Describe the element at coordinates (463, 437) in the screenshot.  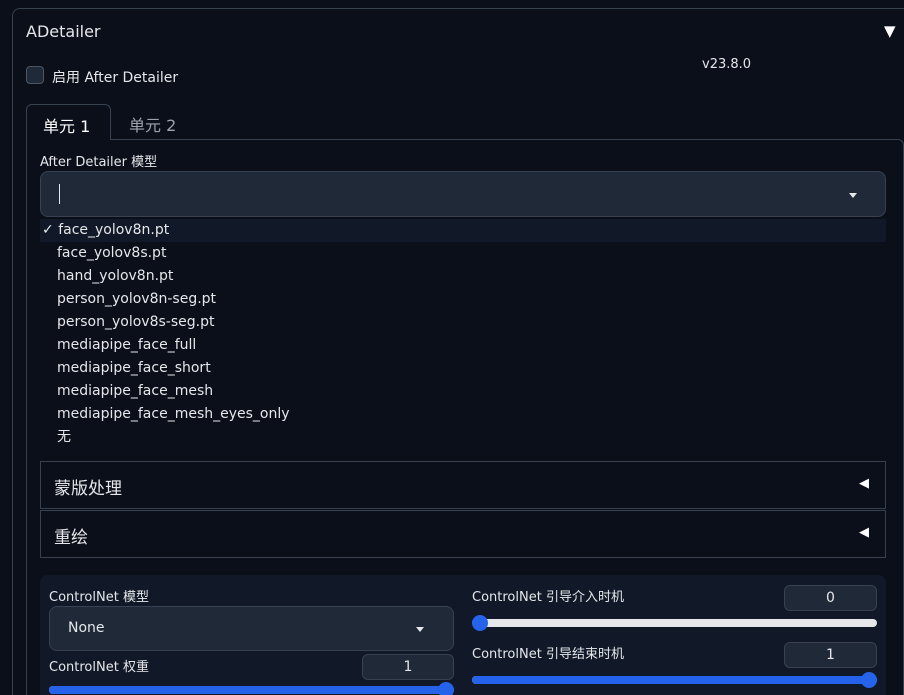
I see `model-option: 无` at that location.